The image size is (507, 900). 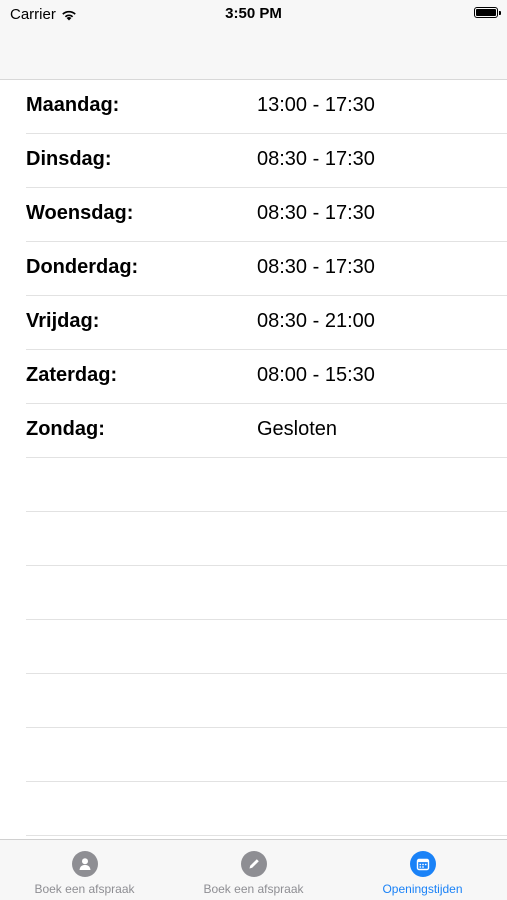 I want to click on hours-value: 08:00 - 15:30, so click(x=316, y=375).